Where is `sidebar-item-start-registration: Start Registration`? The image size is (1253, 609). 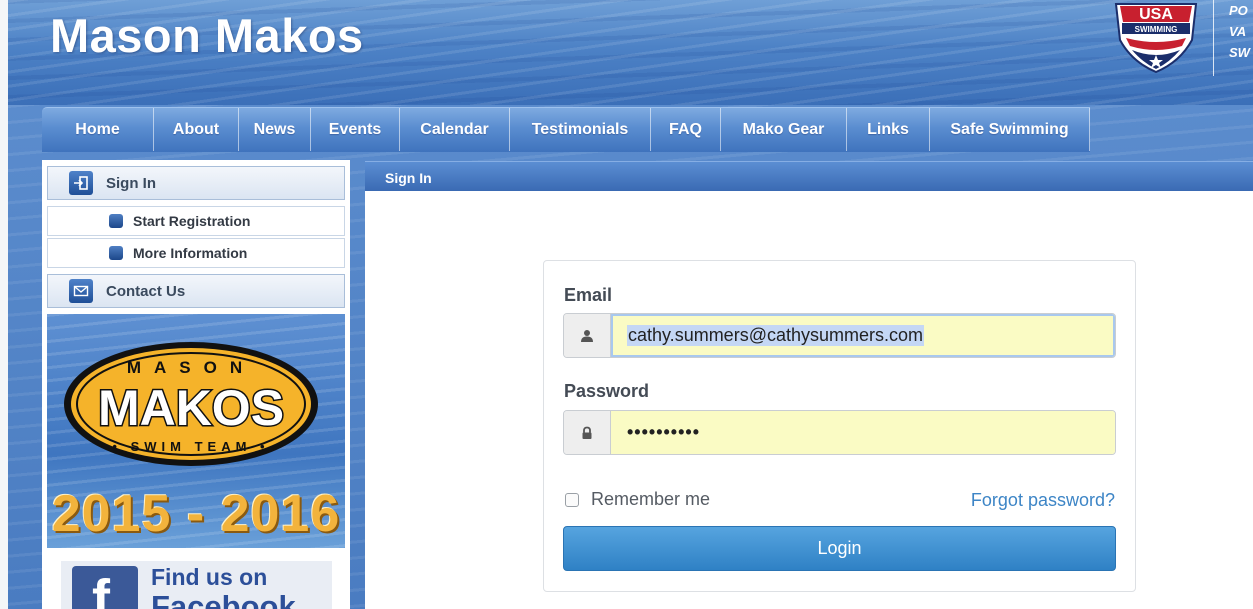 sidebar-item-start-registration: Start Registration is located at coordinates (196, 221).